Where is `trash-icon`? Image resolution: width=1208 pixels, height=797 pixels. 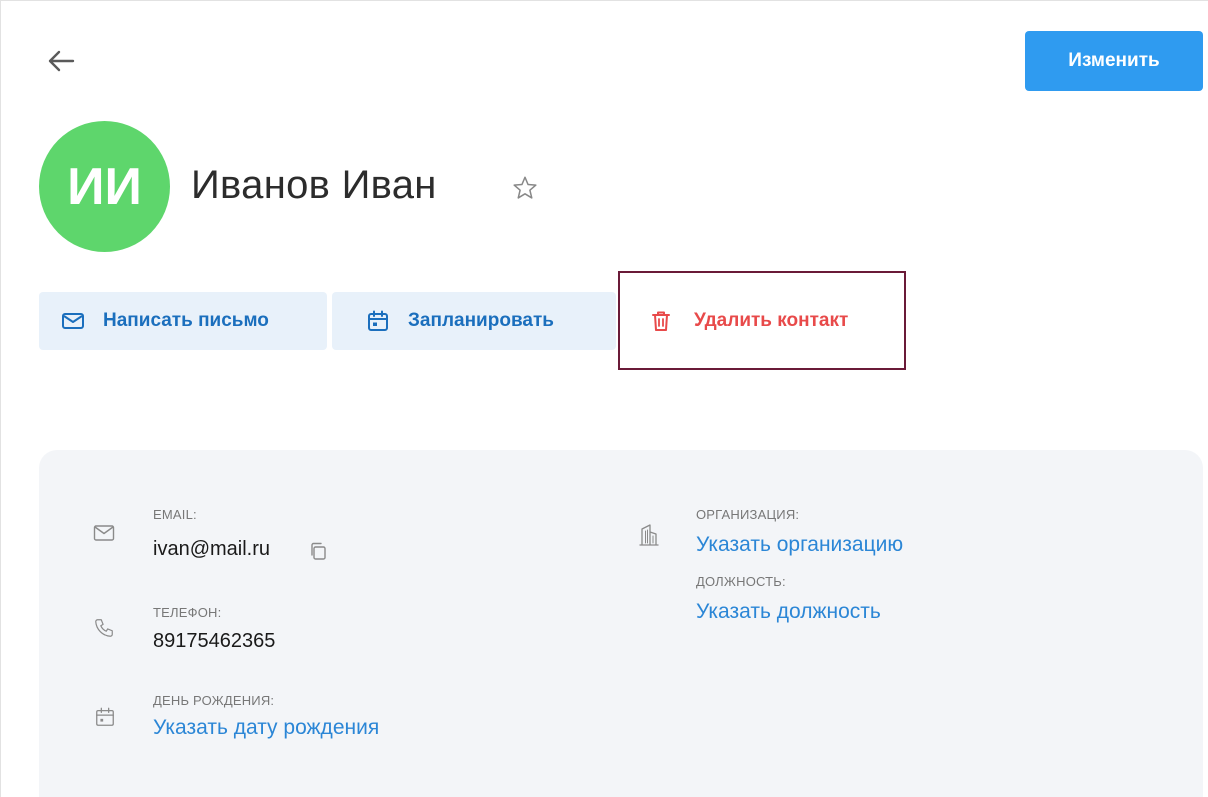 trash-icon is located at coordinates (661, 321).